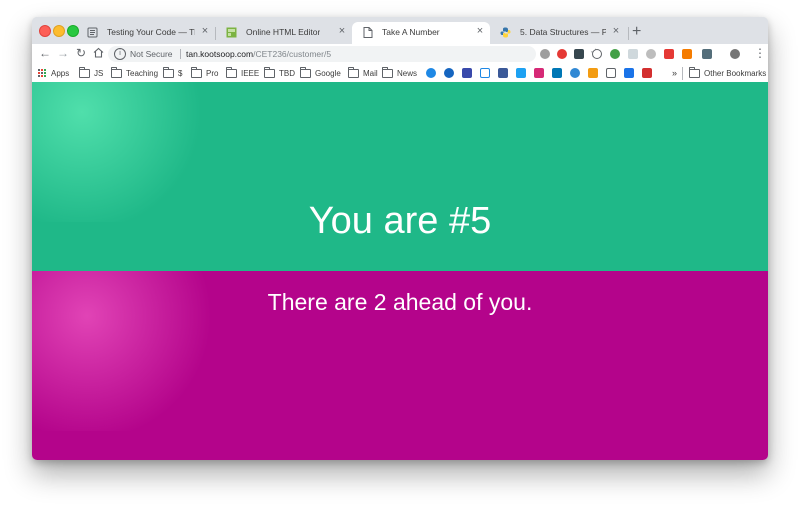 The image size is (800, 505). I want to click on bookmark-folder-js: JS, so click(91, 72).